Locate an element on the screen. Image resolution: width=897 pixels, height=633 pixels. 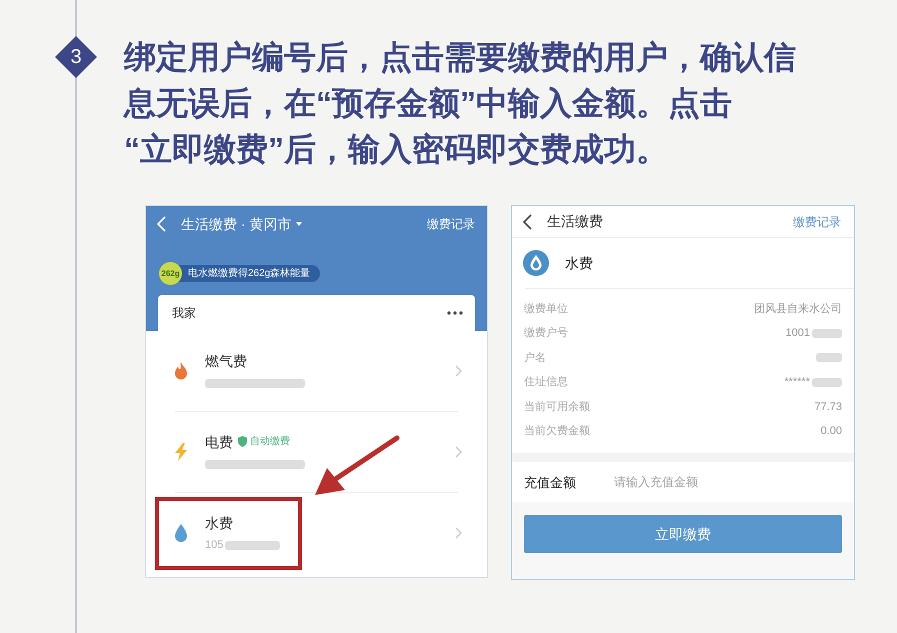
lightning-icon is located at coordinates (181, 452).